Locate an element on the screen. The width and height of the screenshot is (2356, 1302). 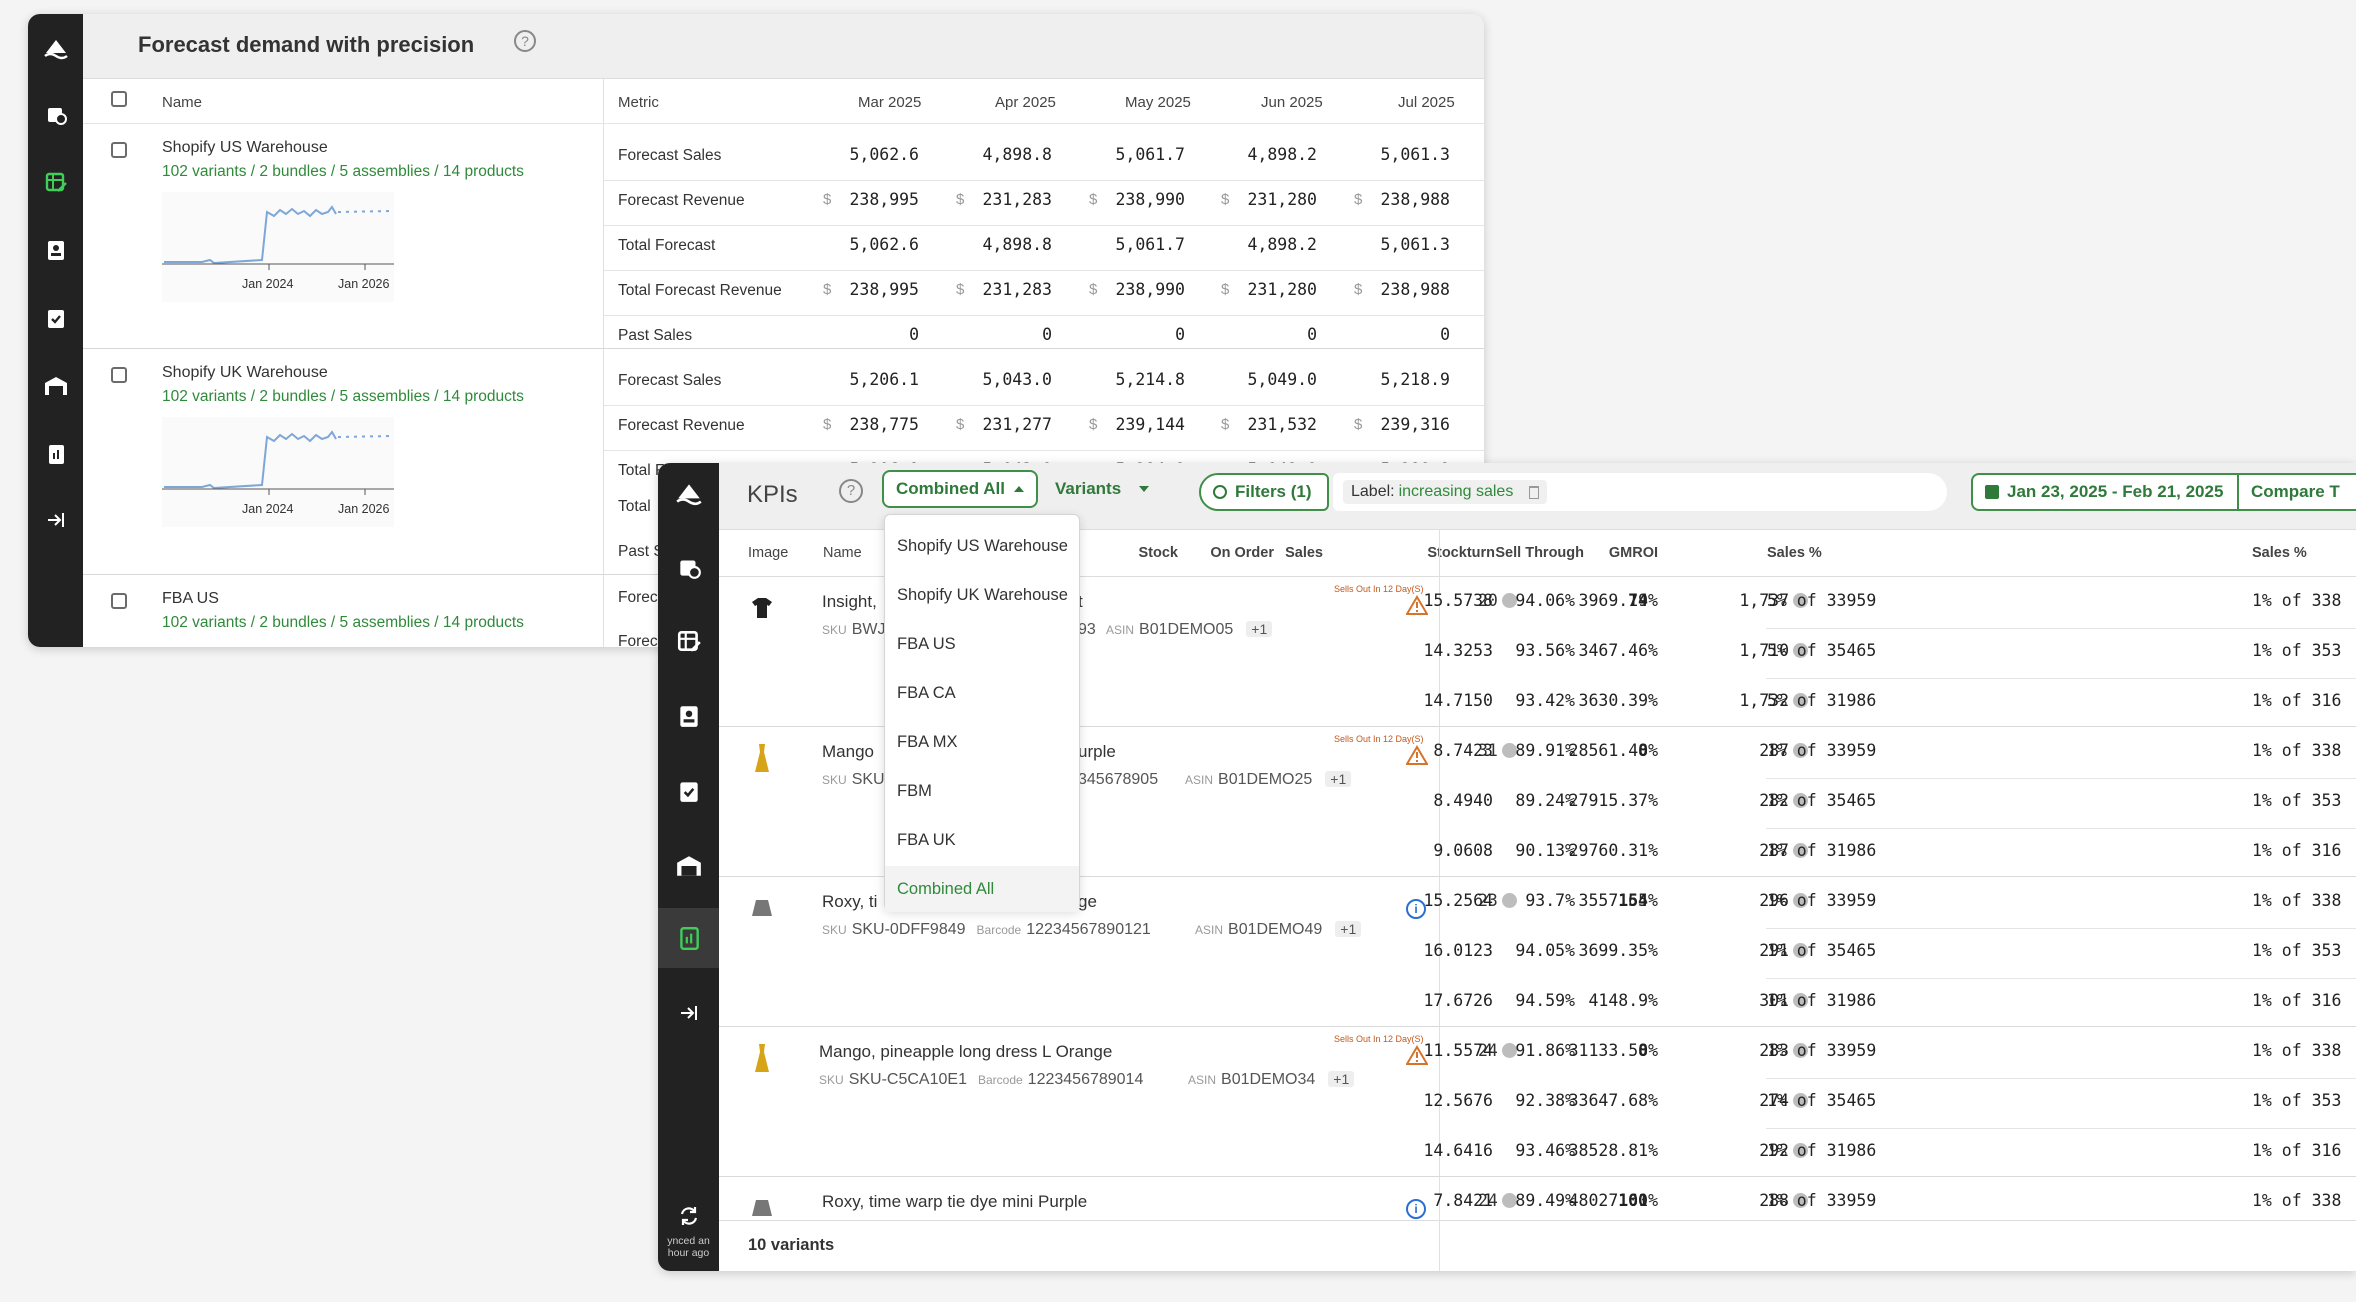
variants-select: Variants is located at coordinates (1102, 489).